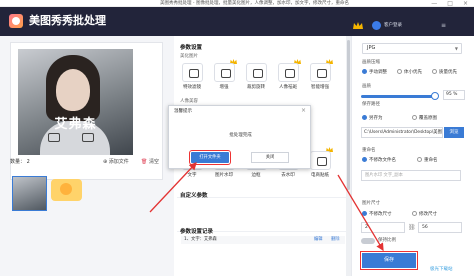 This screenshot has height=276, width=474. Describe the element at coordinates (383, 227) in the screenshot. I see `width-input: 2` at that location.